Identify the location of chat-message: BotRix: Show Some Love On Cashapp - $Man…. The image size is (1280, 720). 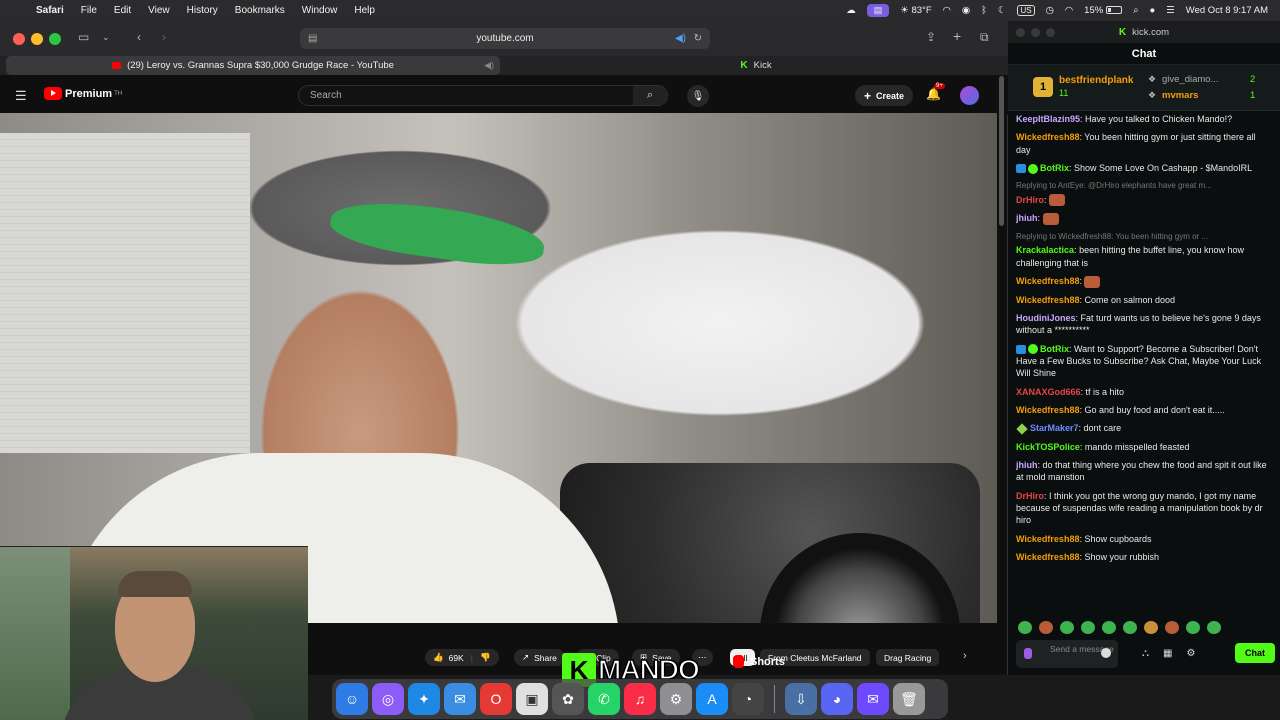
(1144, 168).